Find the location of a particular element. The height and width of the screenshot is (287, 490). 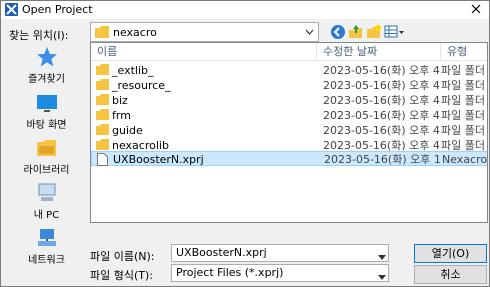

lookin-value: nexacro is located at coordinates (135, 32).